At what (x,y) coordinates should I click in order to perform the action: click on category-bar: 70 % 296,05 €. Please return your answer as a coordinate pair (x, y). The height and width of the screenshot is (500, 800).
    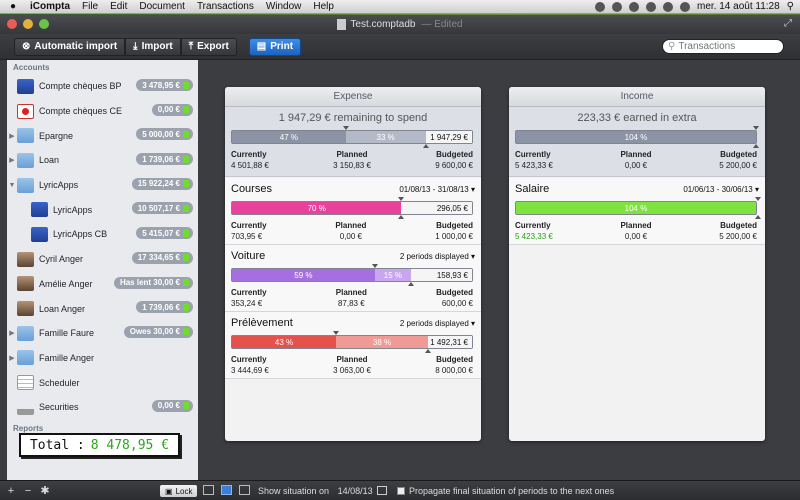
    Looking at the image, I should click on (352, 208).